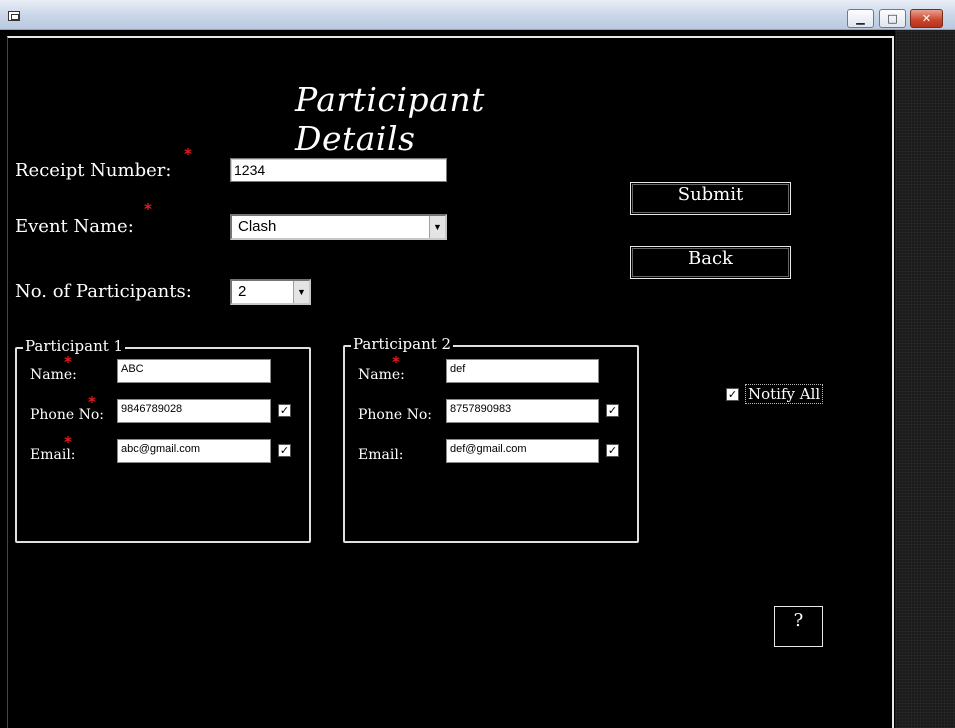  I want to click on event-name-select: Clash ▼, so click(338, 227).